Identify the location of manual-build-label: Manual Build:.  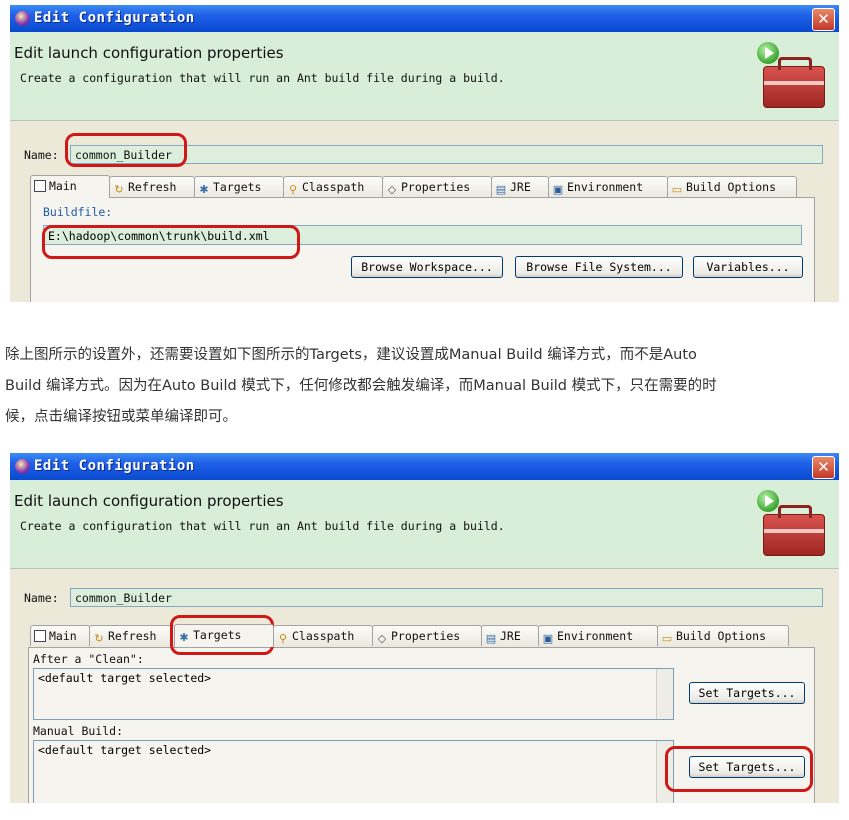
(78, 731).